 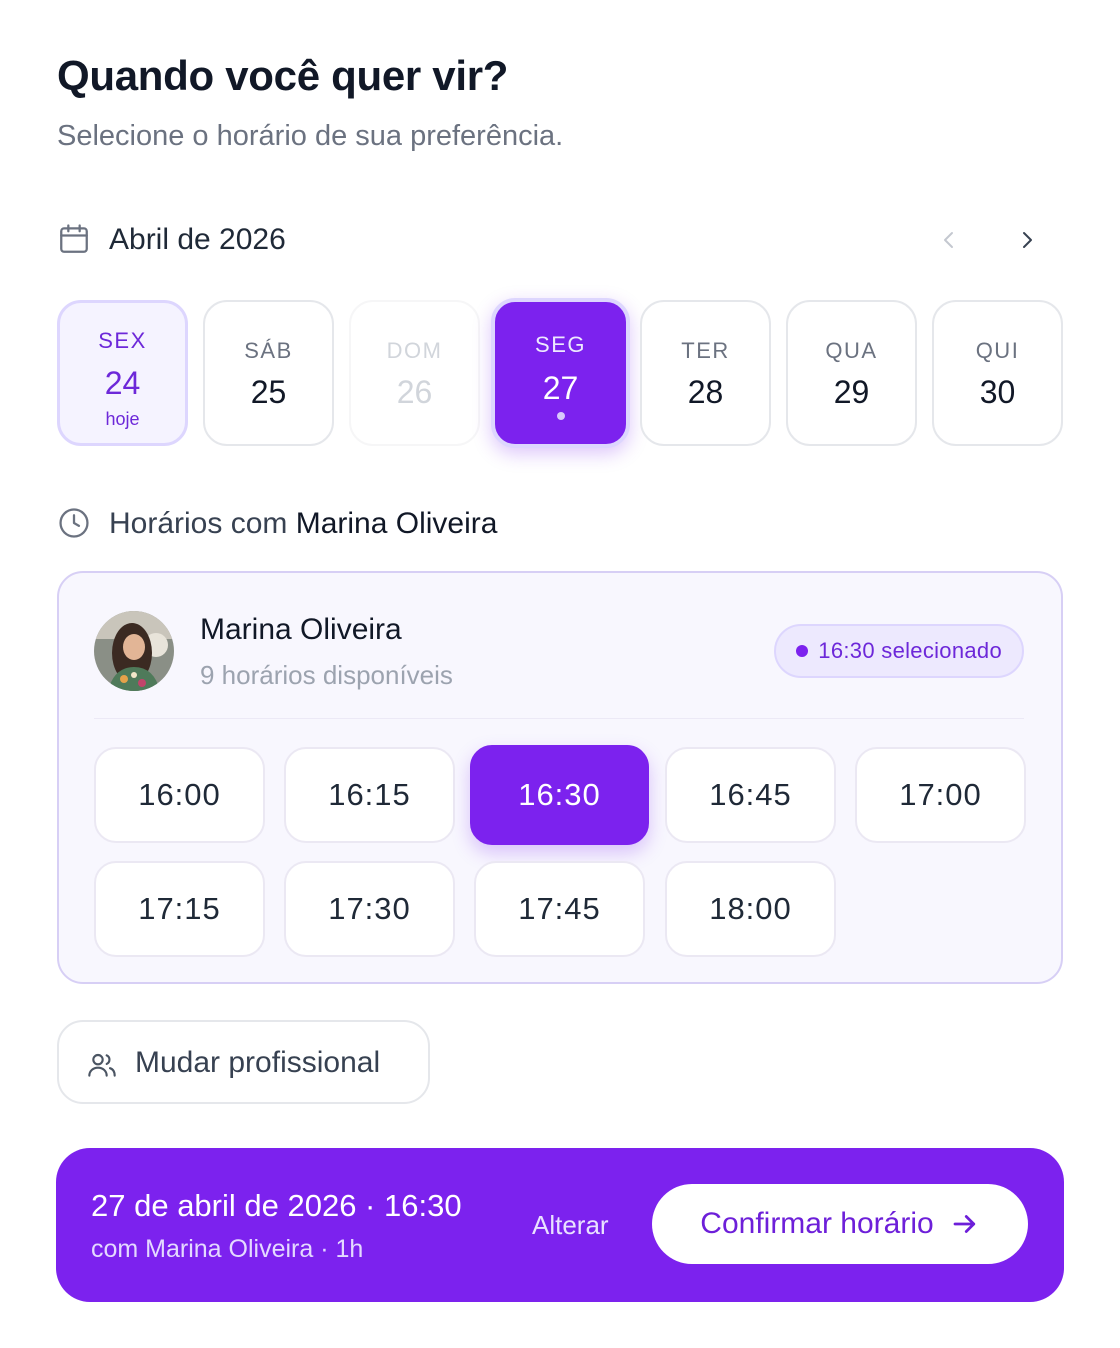 I want to click on today-label: hoje, so click(x=122, y=419).